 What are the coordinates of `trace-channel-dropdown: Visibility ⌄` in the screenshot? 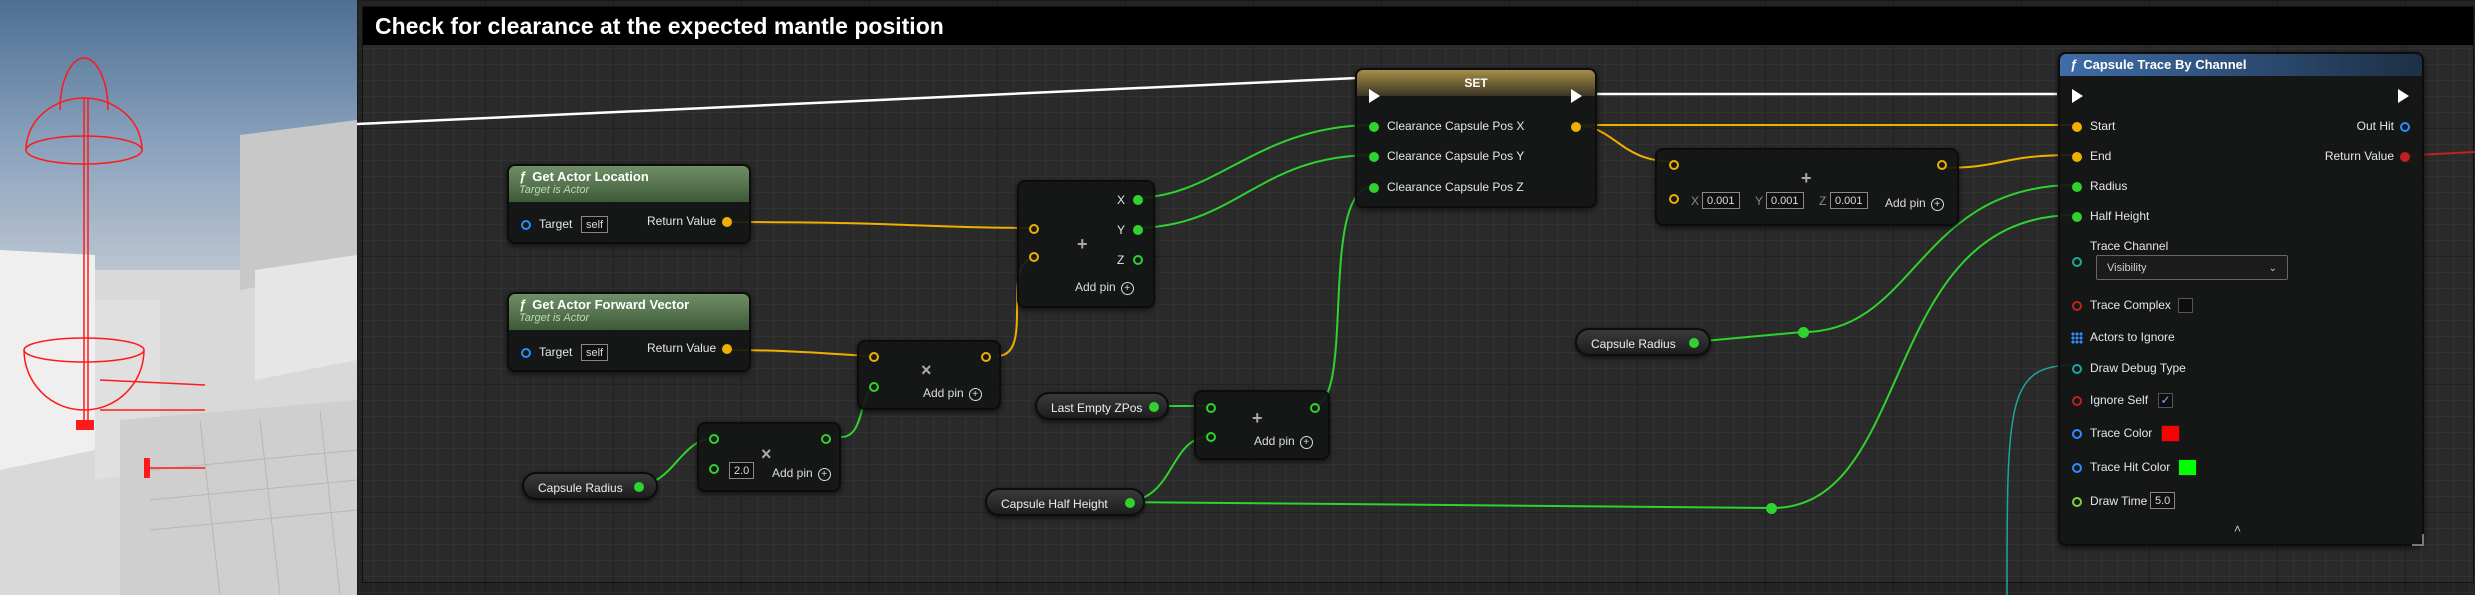 It's located at (2192, 267).